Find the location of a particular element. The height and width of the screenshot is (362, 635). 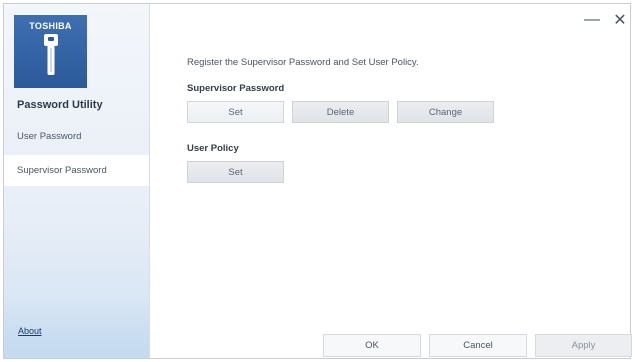

apply-button: Apply is located at coordinates (583, 345).